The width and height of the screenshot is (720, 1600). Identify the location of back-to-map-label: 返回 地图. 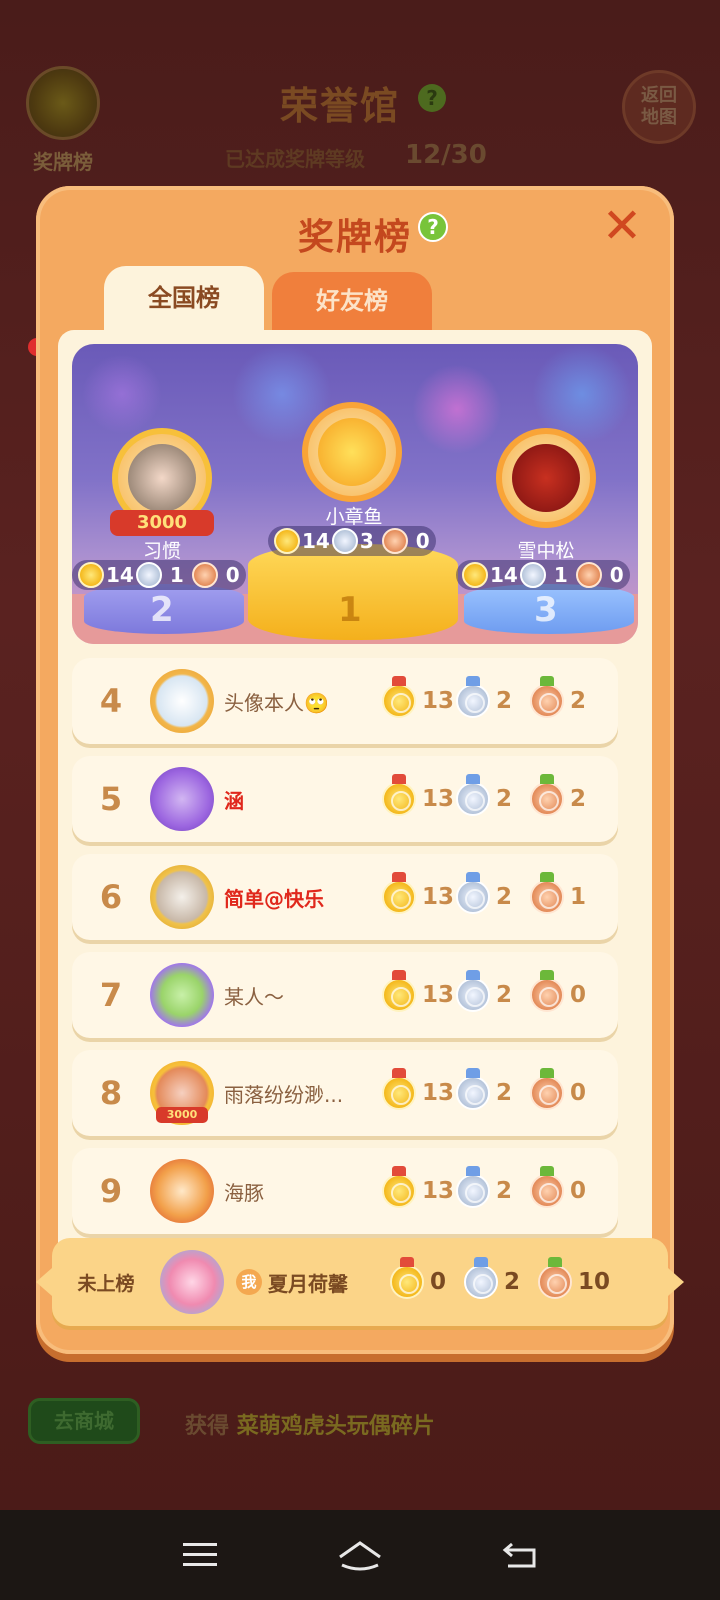
(659, 106).